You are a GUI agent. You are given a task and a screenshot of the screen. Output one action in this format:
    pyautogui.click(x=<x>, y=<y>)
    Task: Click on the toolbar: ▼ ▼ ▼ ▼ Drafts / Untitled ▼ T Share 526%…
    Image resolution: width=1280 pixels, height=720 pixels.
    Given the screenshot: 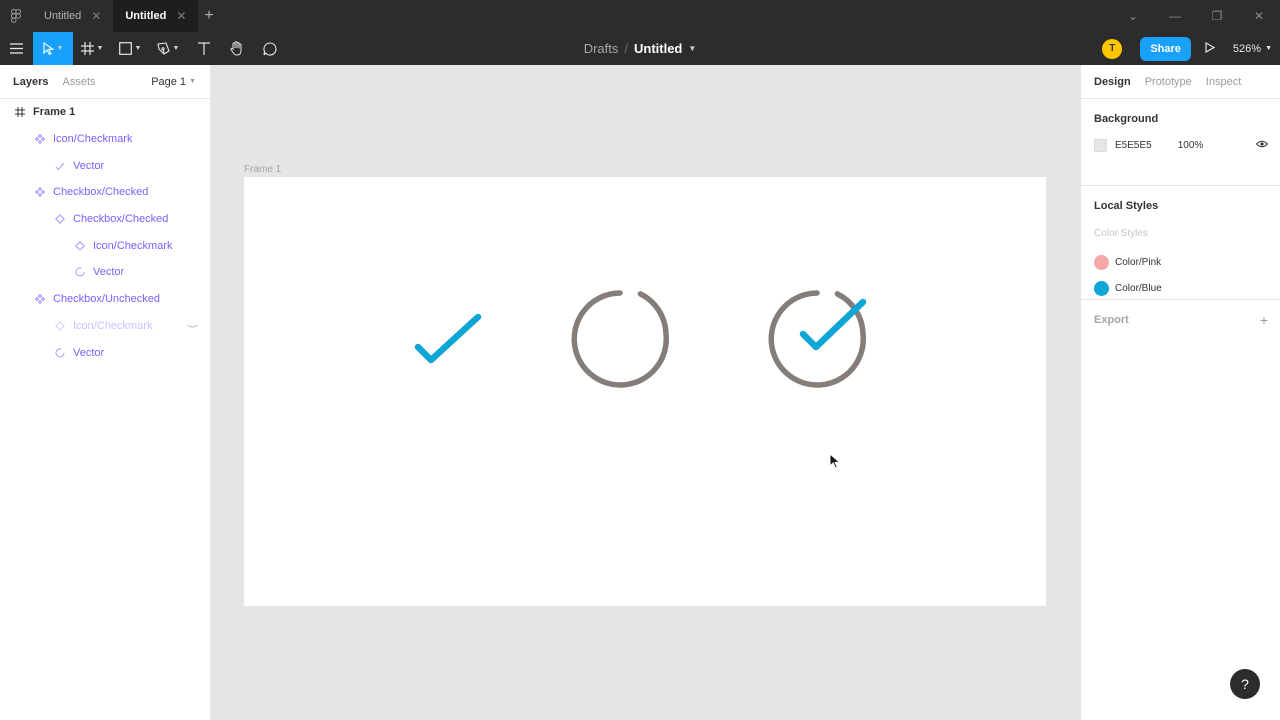 What is the action you would take?
    pyautogui.click(x=640, y=48)
    